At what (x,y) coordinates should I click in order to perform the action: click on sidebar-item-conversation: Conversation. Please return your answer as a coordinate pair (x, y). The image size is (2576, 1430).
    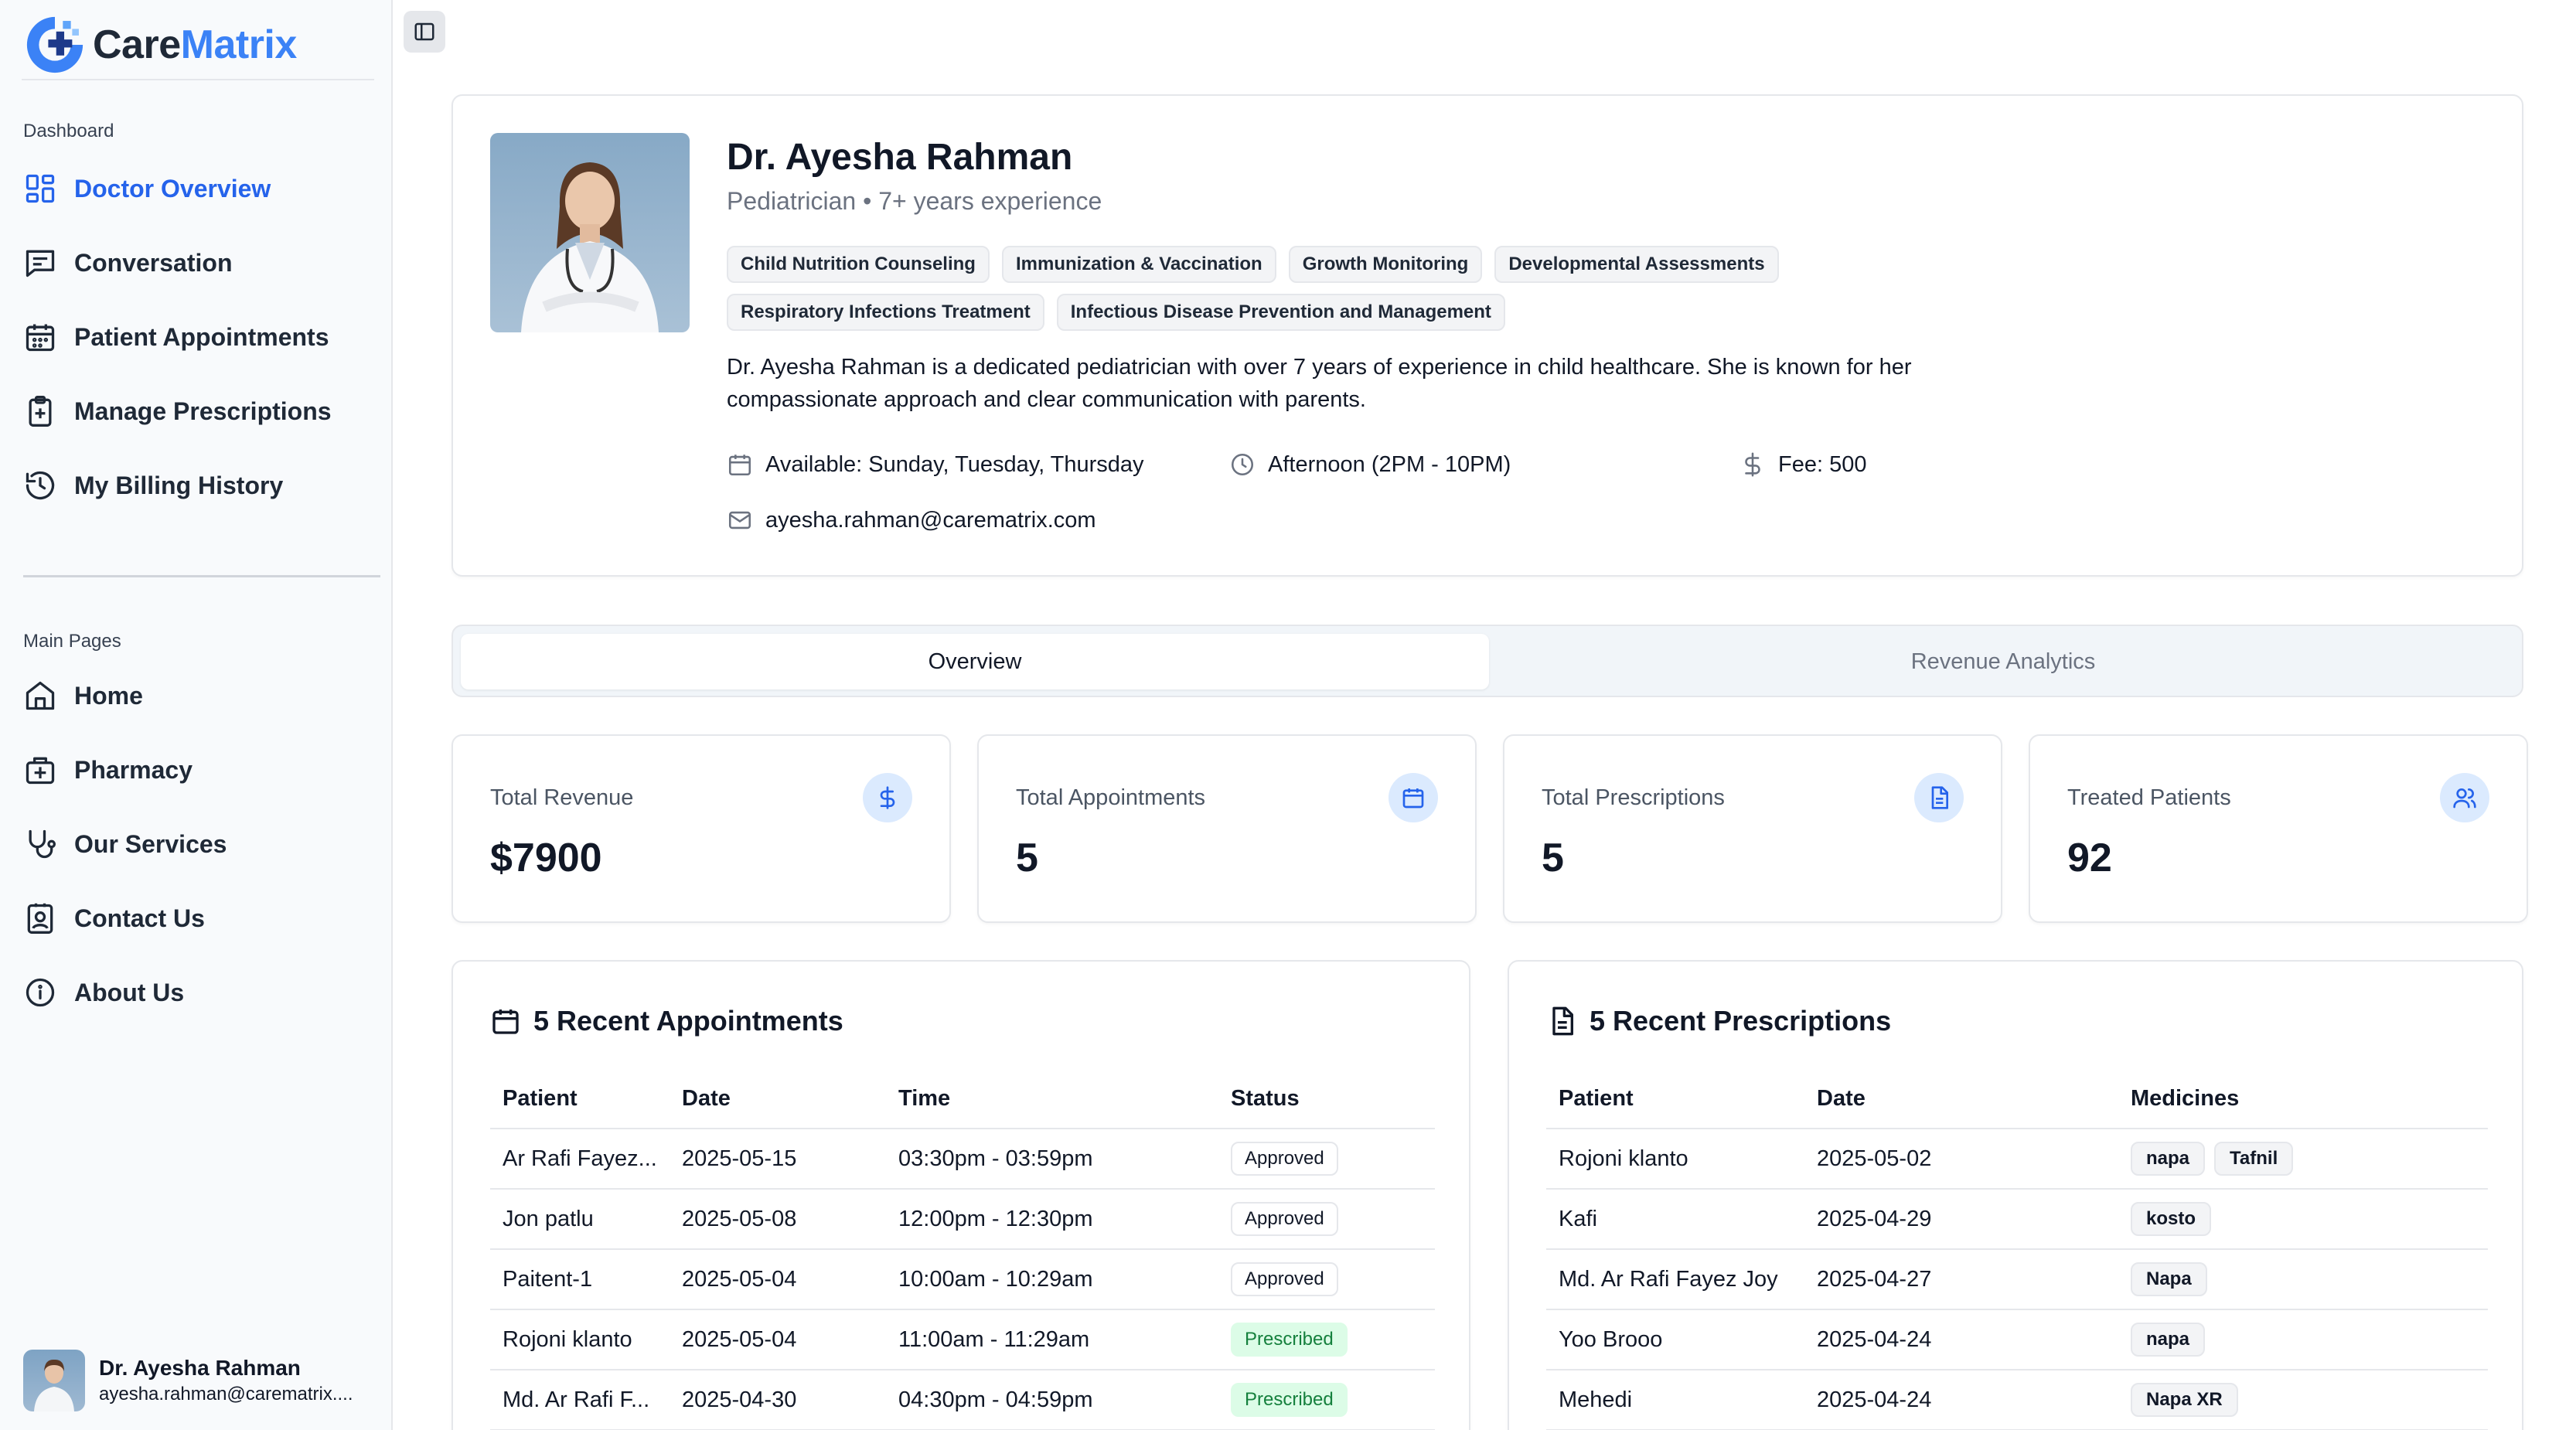
    Looking at the image, I should click on (127, 263).